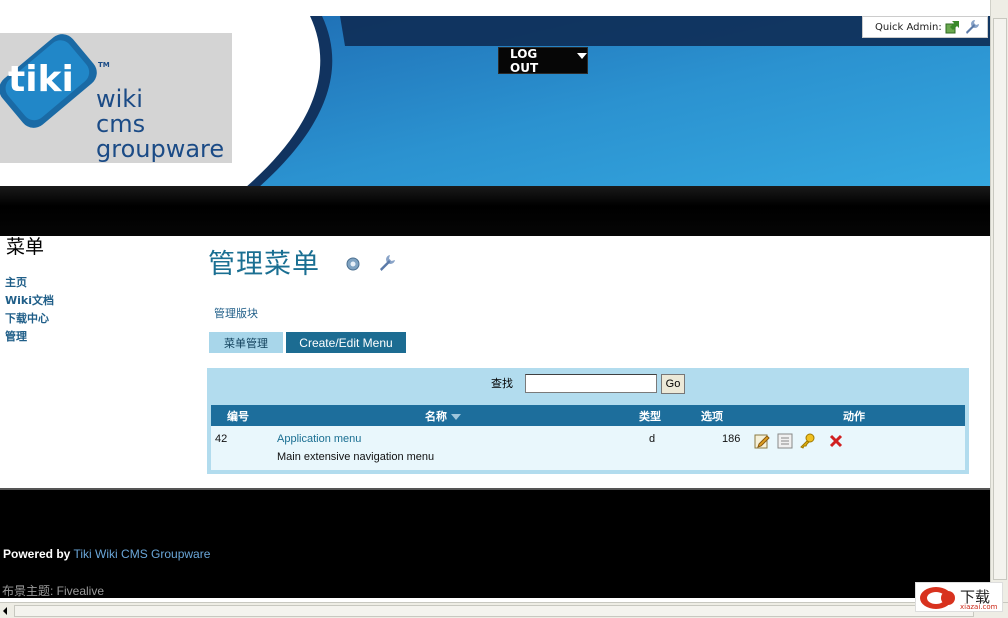 The height and width of the screenshot is (618, 1008). I want to click on column-id: 编号, so click(238, 416).